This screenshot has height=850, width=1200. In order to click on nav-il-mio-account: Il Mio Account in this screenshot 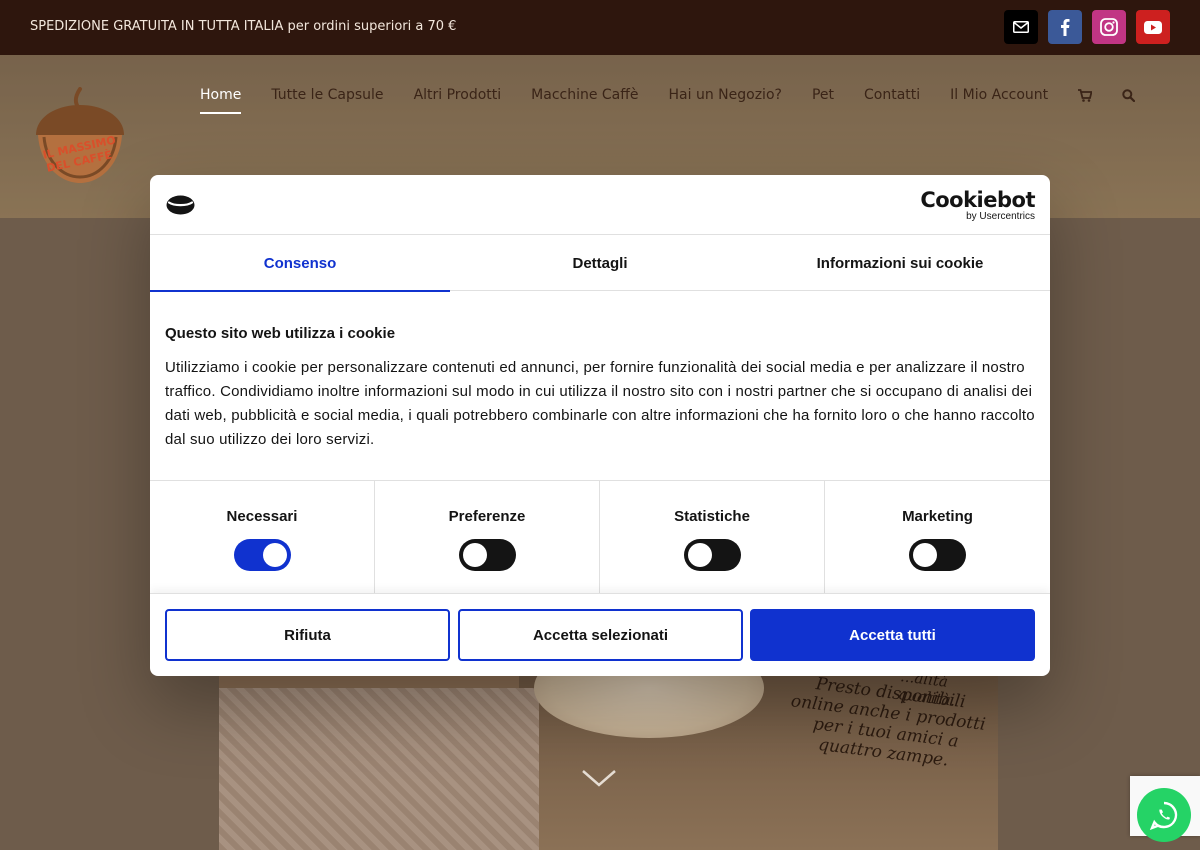, I will do `click(999, 99)`.